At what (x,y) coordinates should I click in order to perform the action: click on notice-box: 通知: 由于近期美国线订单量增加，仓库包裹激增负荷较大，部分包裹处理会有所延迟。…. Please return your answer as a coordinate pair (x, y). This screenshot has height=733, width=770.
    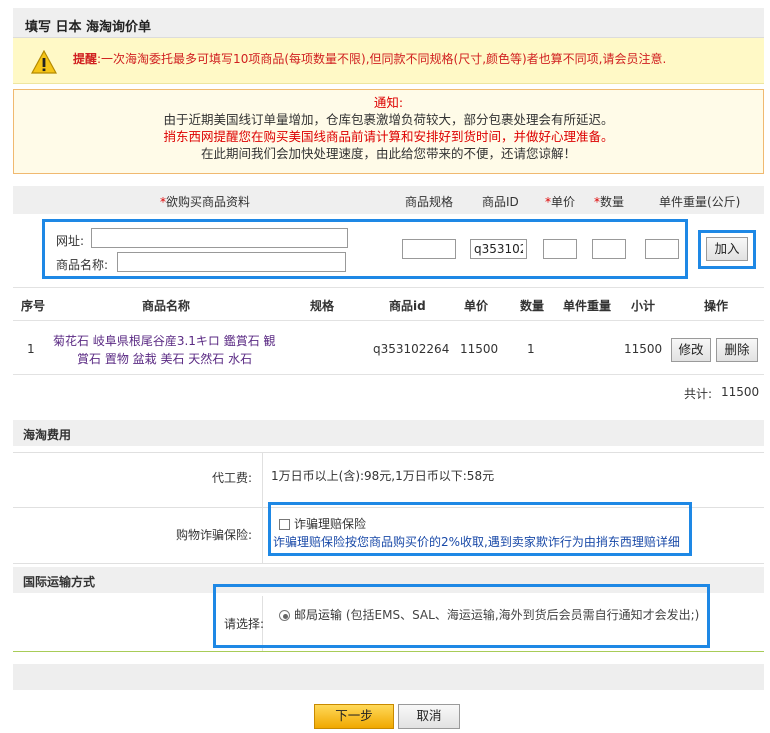
    Looking at the image, I should click on (388, 131).